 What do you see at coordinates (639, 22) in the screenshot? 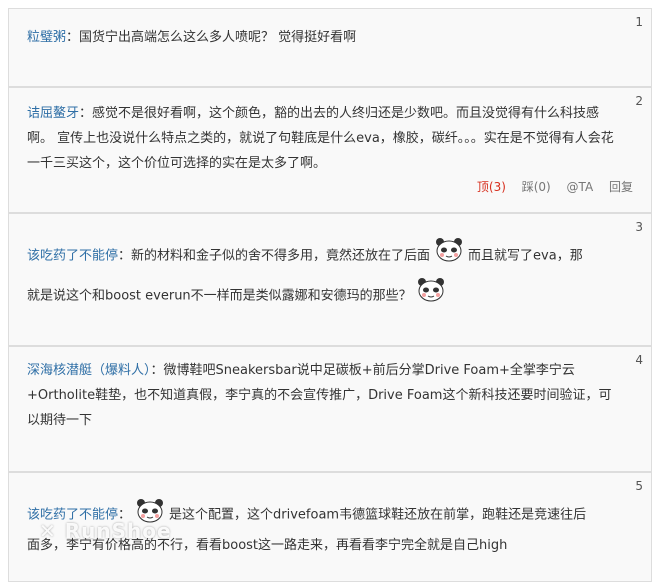
I see `floor-number: 1` at bounding box center [639, 22].